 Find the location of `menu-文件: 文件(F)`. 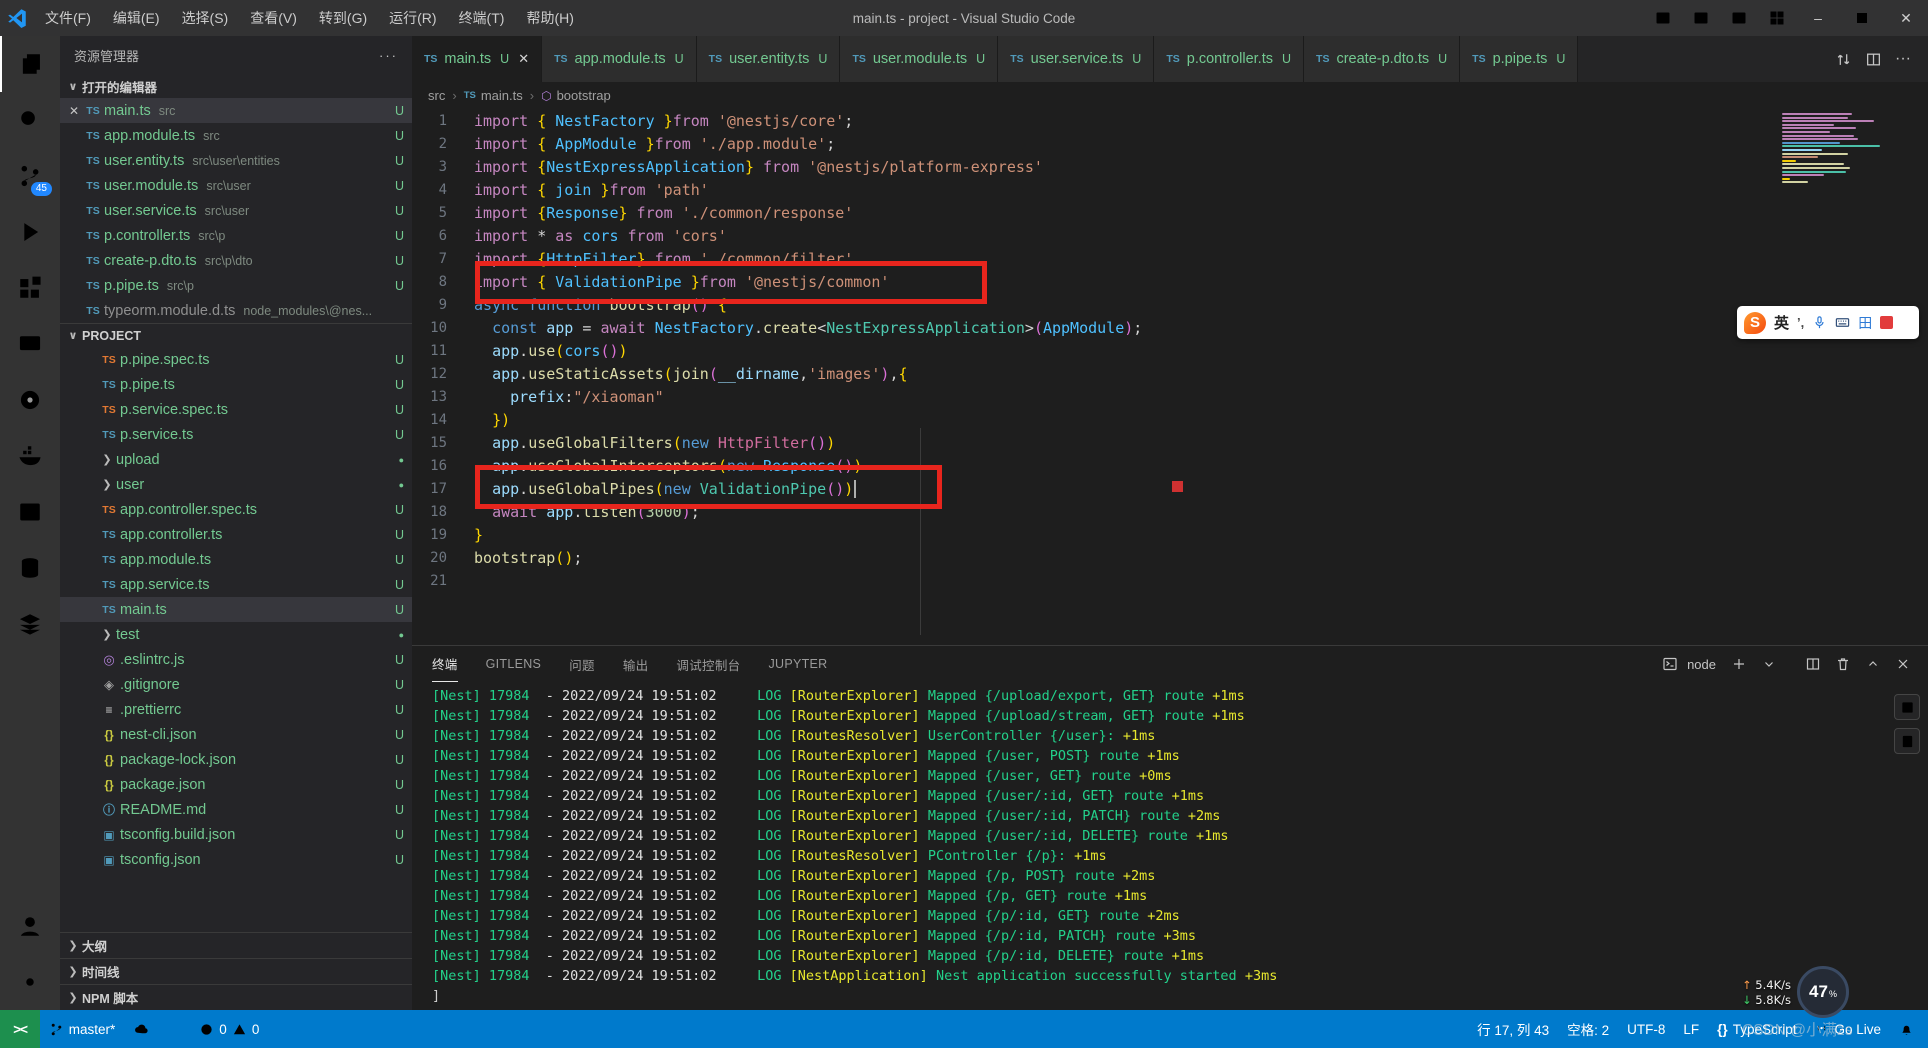

menu-文件: 文件(F) is located at coordinates (68, 18).